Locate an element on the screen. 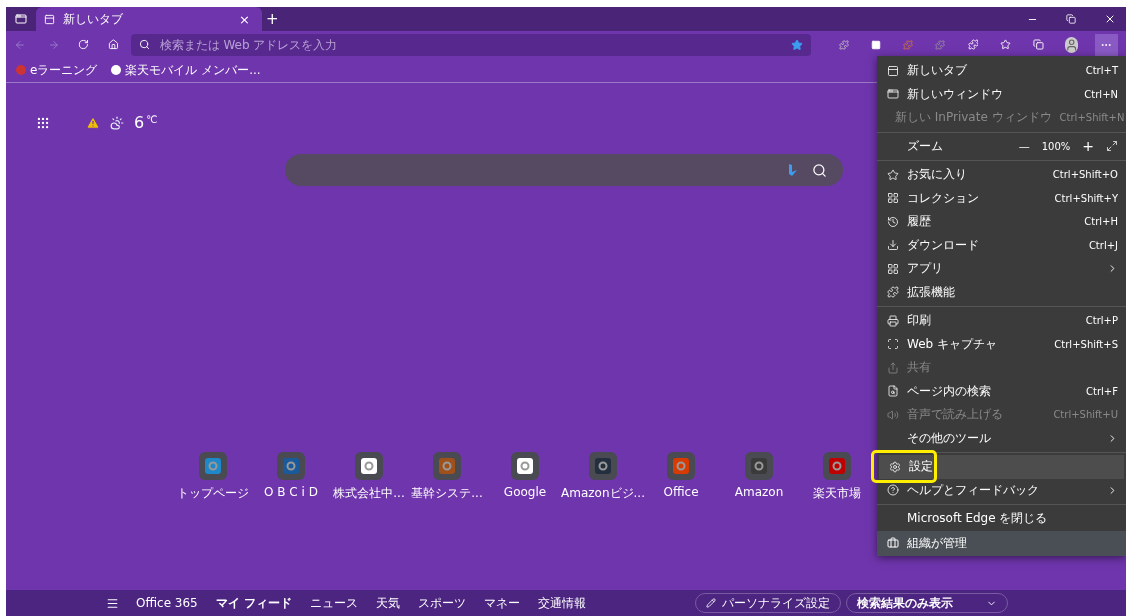 The height and width of the screenshot is (616, 1126). feed-tab: ニュース is located at coordinates (333, 603).